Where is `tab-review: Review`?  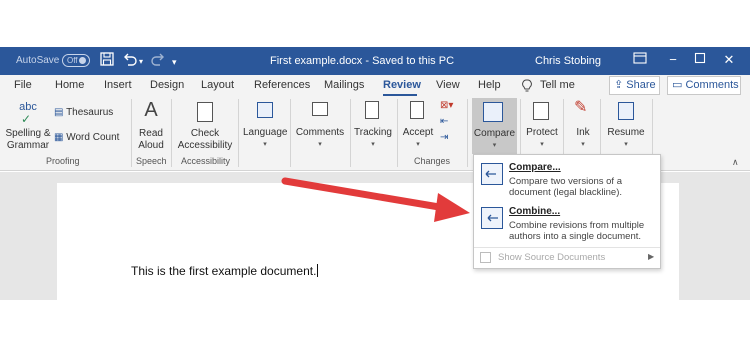
tab-review: Review is located at coordinates (402, 85).